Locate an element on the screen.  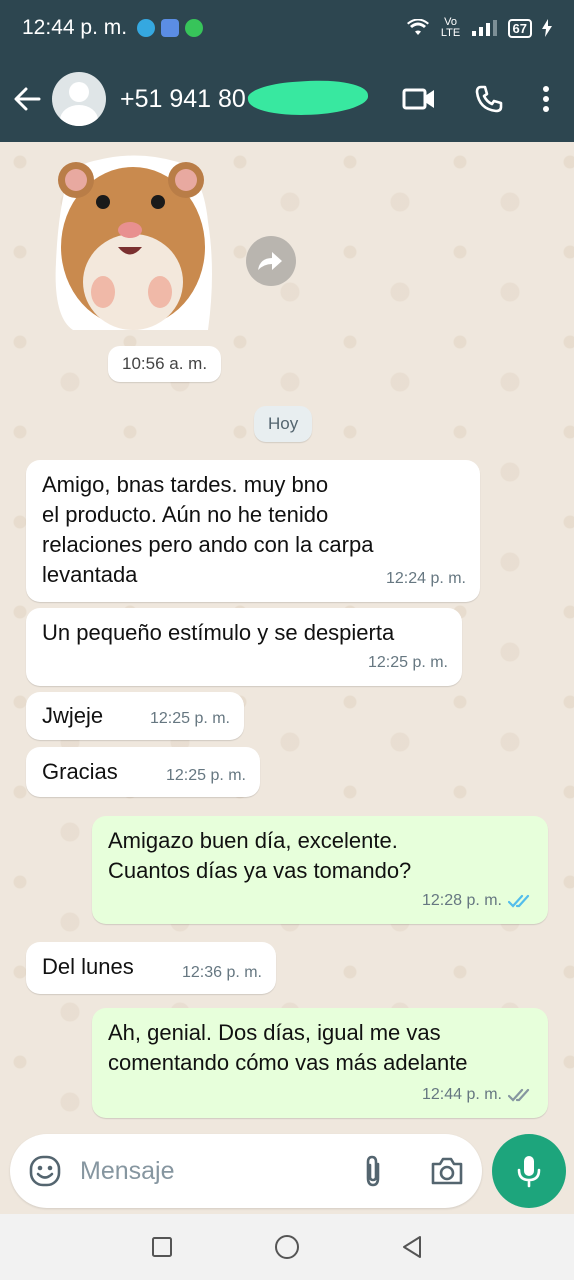
hamster-sticker is located at coordinates (133, 242).